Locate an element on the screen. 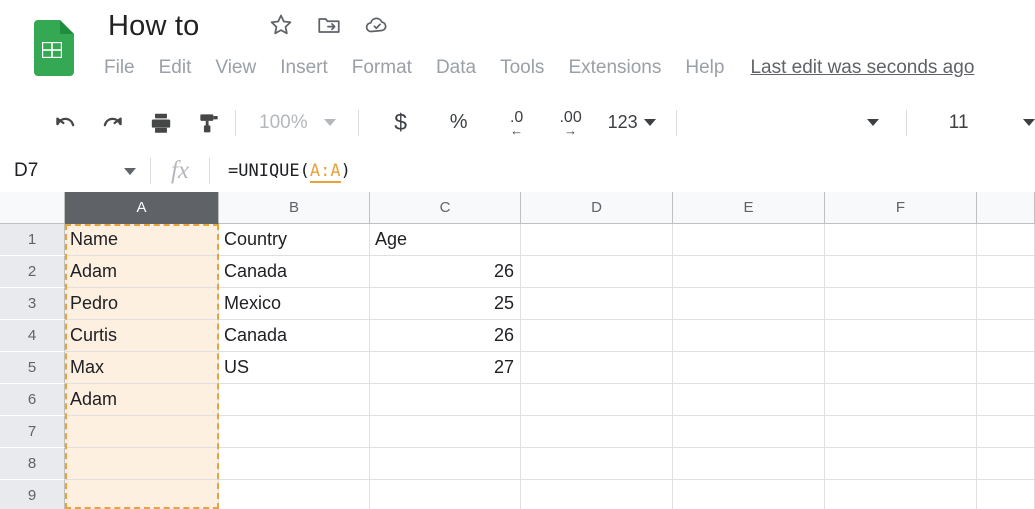 This screenshot has height=509, width=1035. chevron-down-icon is located at coordinates (130, 171).